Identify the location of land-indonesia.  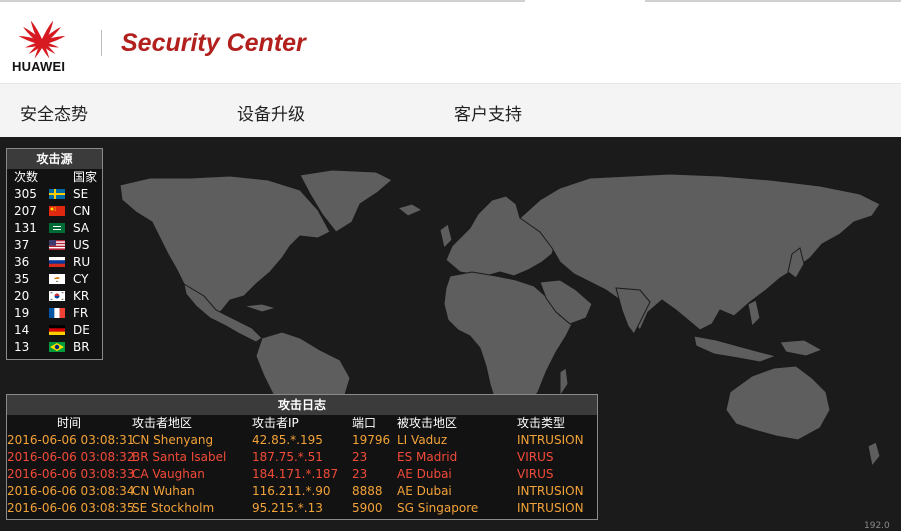
(735, 349).